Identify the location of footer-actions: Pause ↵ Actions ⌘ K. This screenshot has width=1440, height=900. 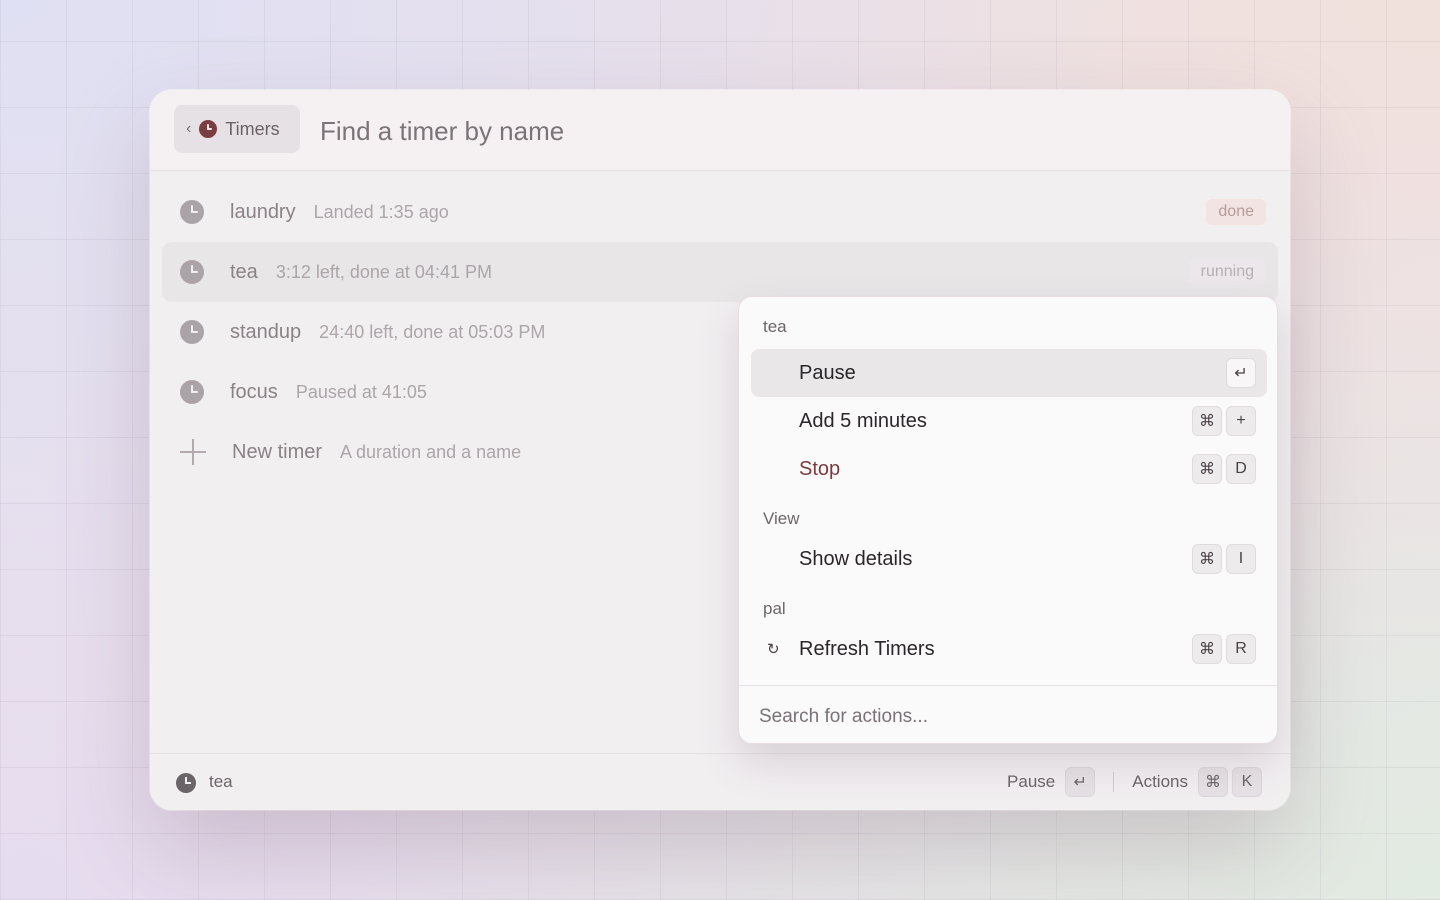
(1134, 782).